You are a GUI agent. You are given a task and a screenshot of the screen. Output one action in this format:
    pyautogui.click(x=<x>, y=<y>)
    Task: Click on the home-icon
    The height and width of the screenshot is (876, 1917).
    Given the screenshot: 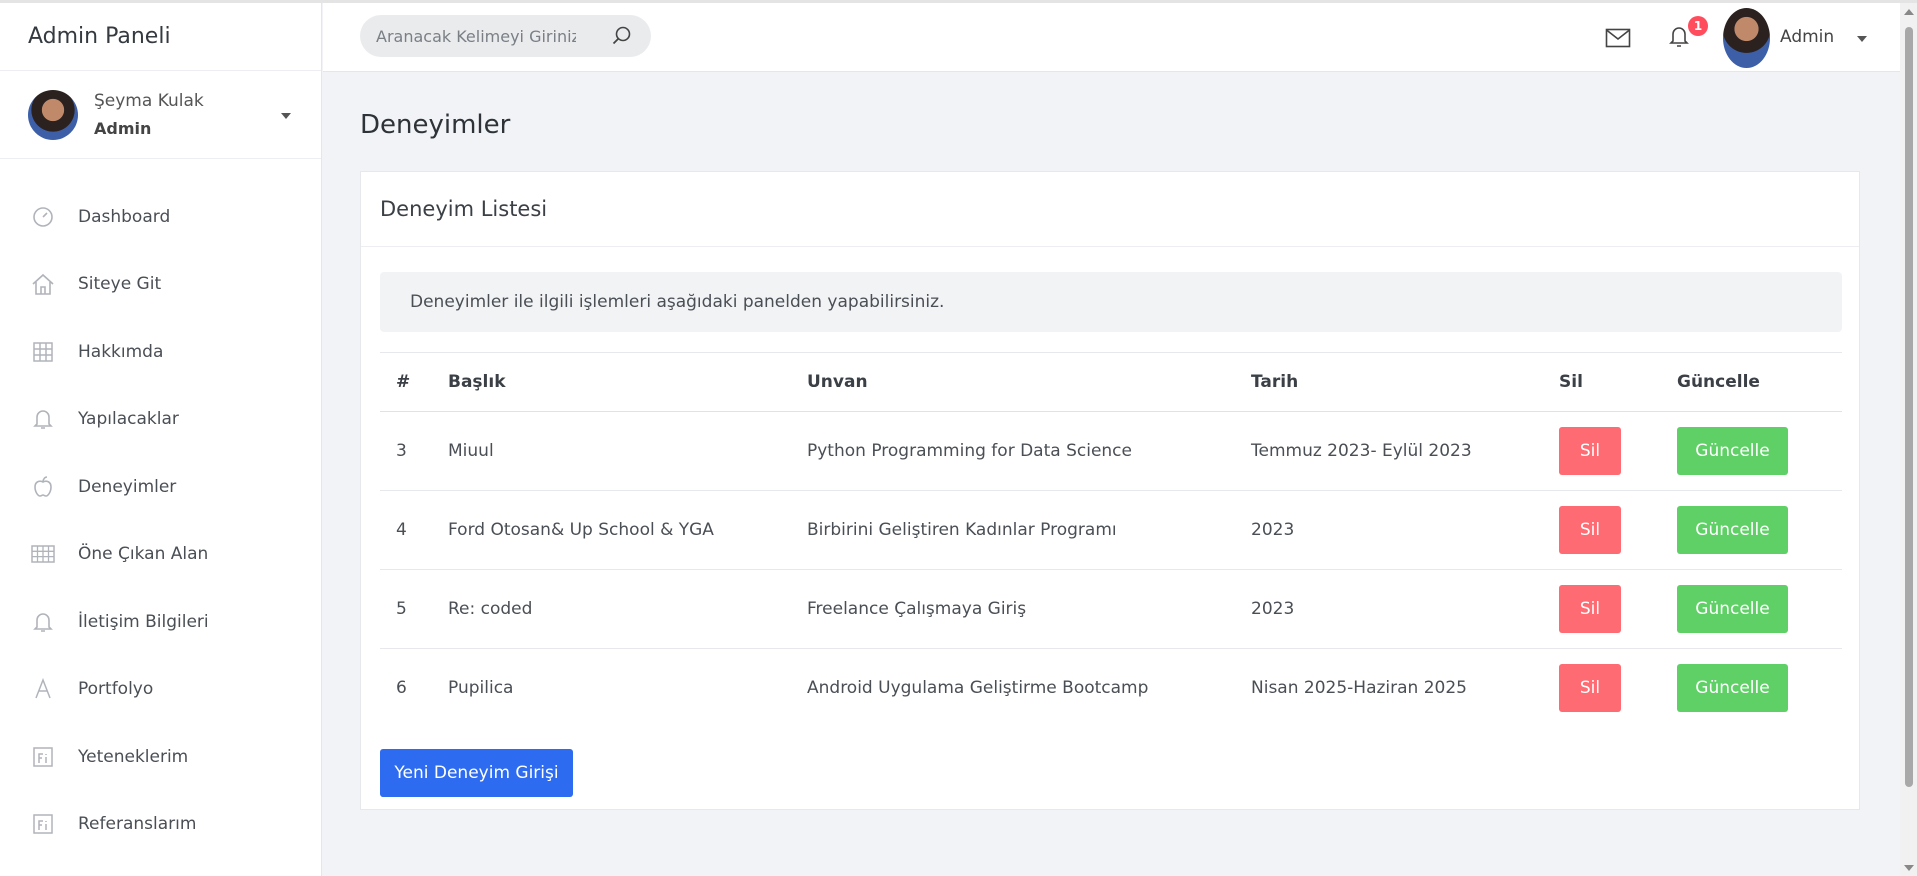 What is the action you would take?
    pyautogui.click(x=43, y=284)
    